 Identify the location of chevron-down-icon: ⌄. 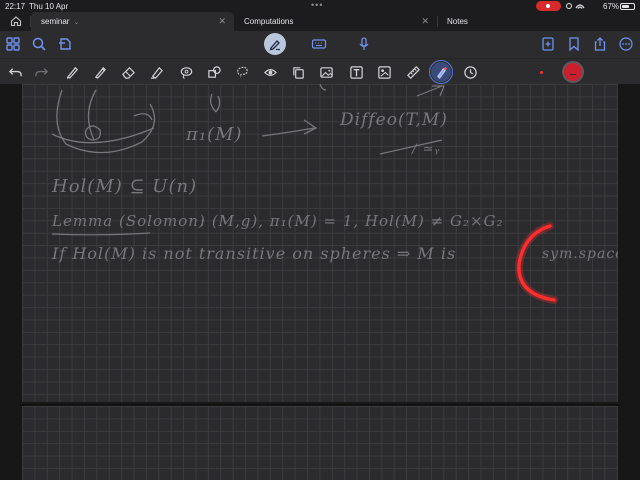
(76, 22).